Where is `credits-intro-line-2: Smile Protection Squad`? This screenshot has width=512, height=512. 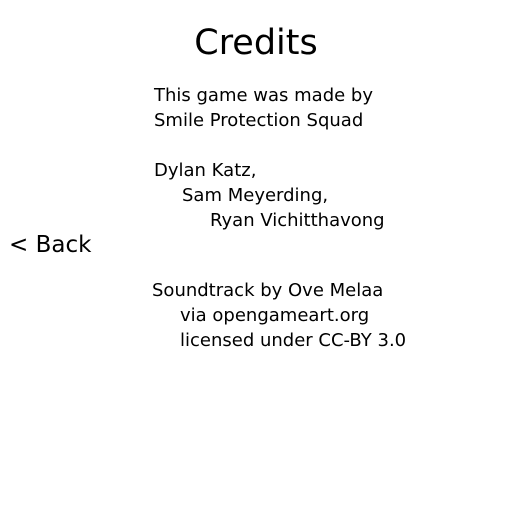
credits-intro-line-2: Smile Protection Squad is located at coordinates (259, 120).